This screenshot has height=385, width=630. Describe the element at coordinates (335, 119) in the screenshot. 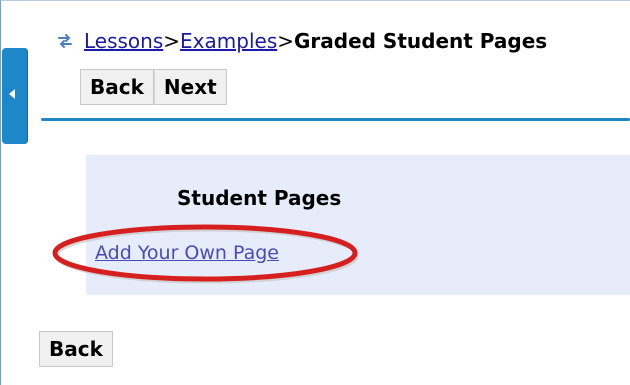

I see `header-divider` at that location.